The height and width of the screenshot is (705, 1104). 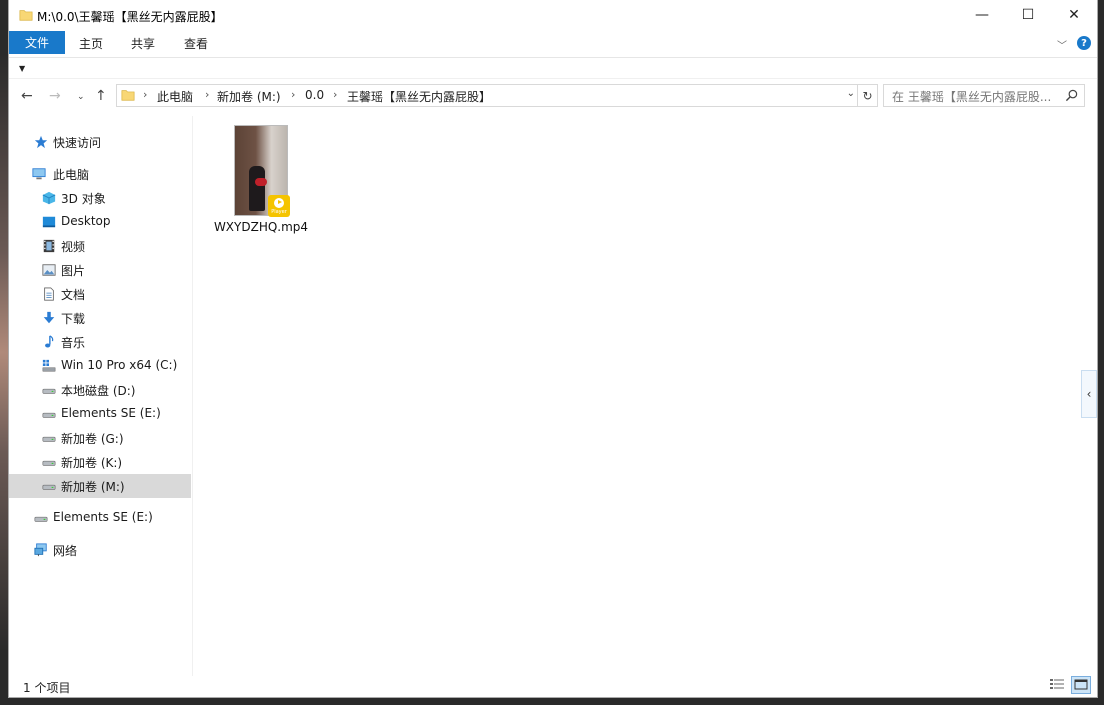 I want to click on quick-access-toolbar-dropdown: ▼, so click(x=22, y=68).